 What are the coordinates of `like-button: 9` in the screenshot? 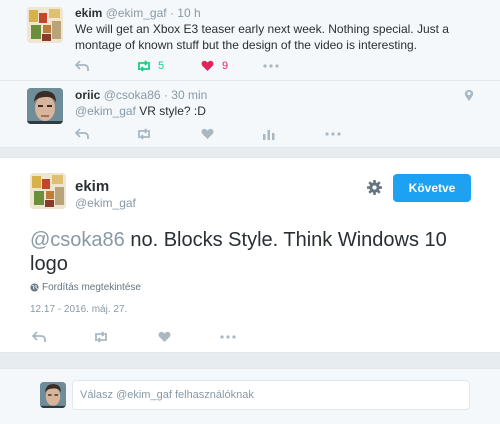 It's located at (214, 66).